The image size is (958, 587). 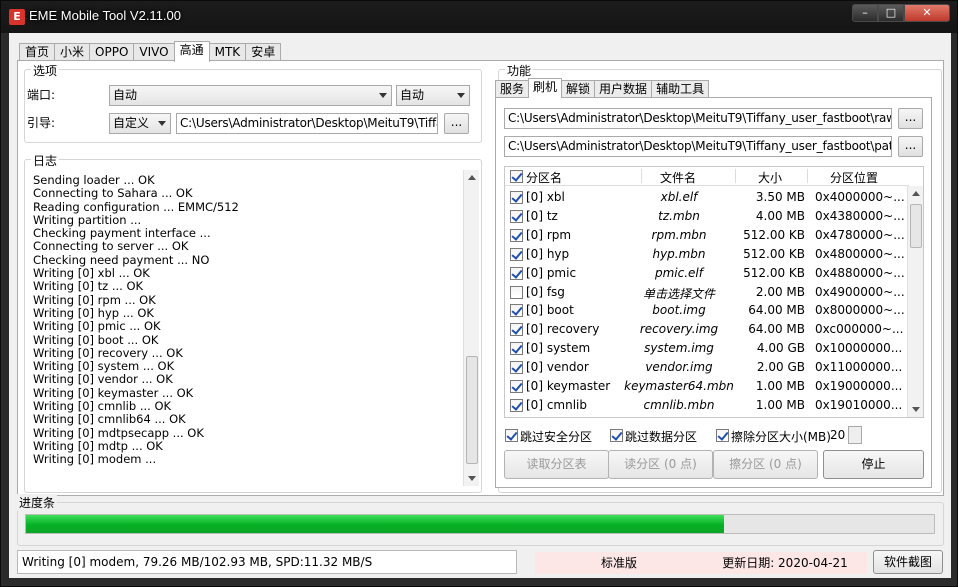 What do you see at coordinates (855, 435) in the screenshot?
I see `erase-size-stepper` at bounding box center [855, 435].